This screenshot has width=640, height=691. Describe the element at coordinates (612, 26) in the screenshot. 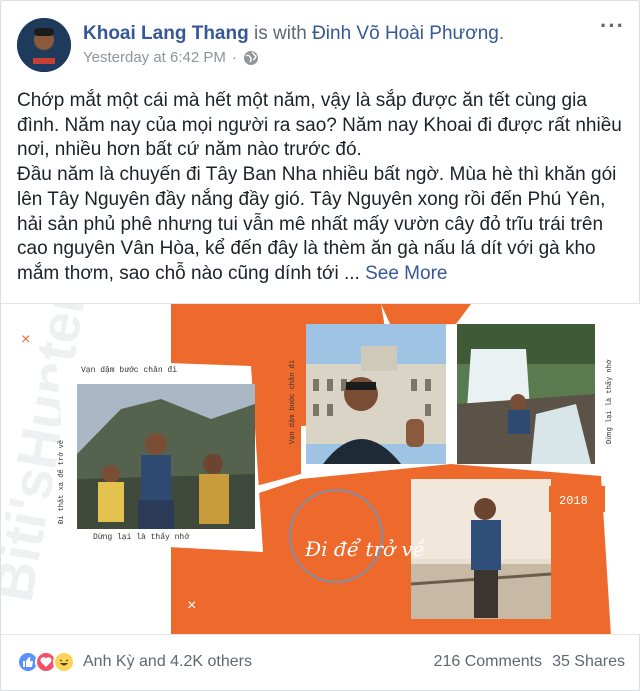

I see `more-options-icon: ···` at that location.